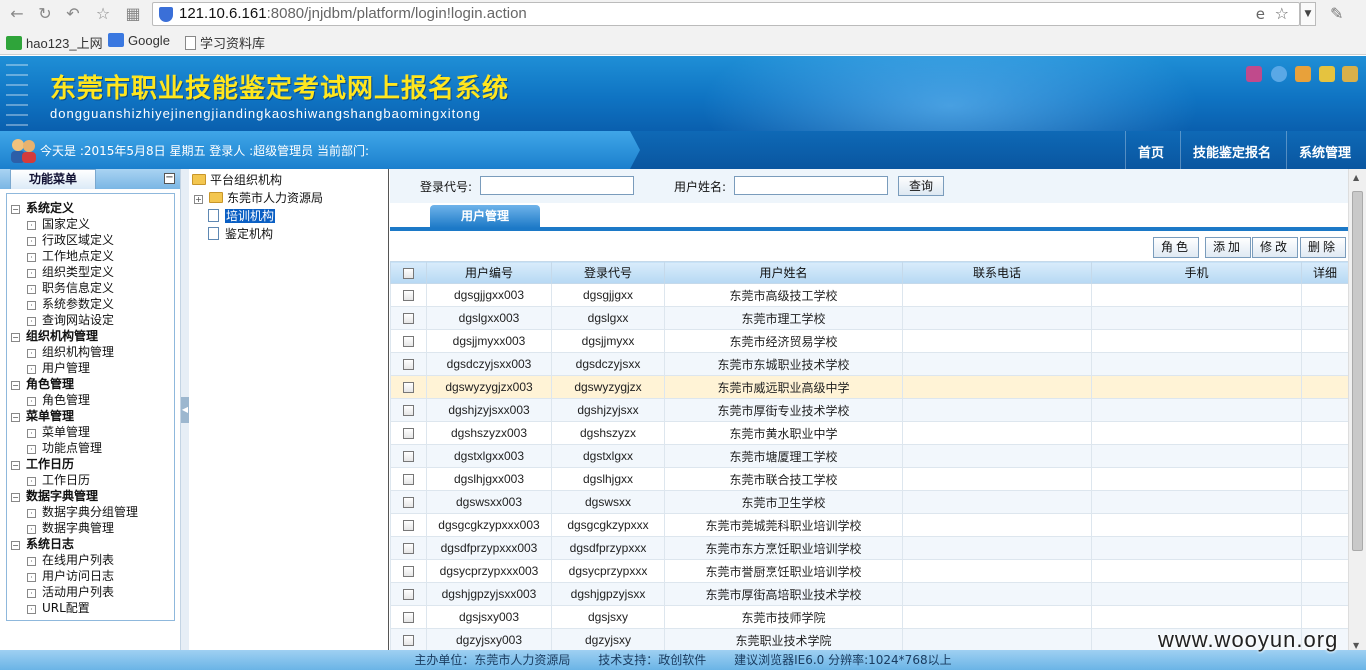 The image size is (1366, 670). What do you see at coordinates (1254, 74) in the screenshot?
I see `user-icon` at bounding box center [1254, 74].